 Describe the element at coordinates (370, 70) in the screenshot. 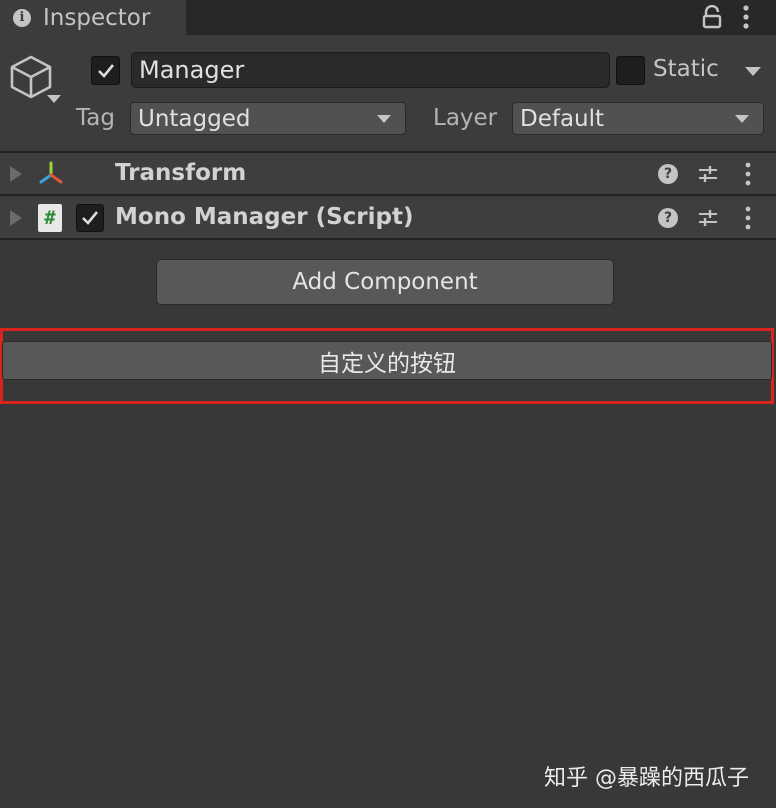

I see `object-name-field` at that location.